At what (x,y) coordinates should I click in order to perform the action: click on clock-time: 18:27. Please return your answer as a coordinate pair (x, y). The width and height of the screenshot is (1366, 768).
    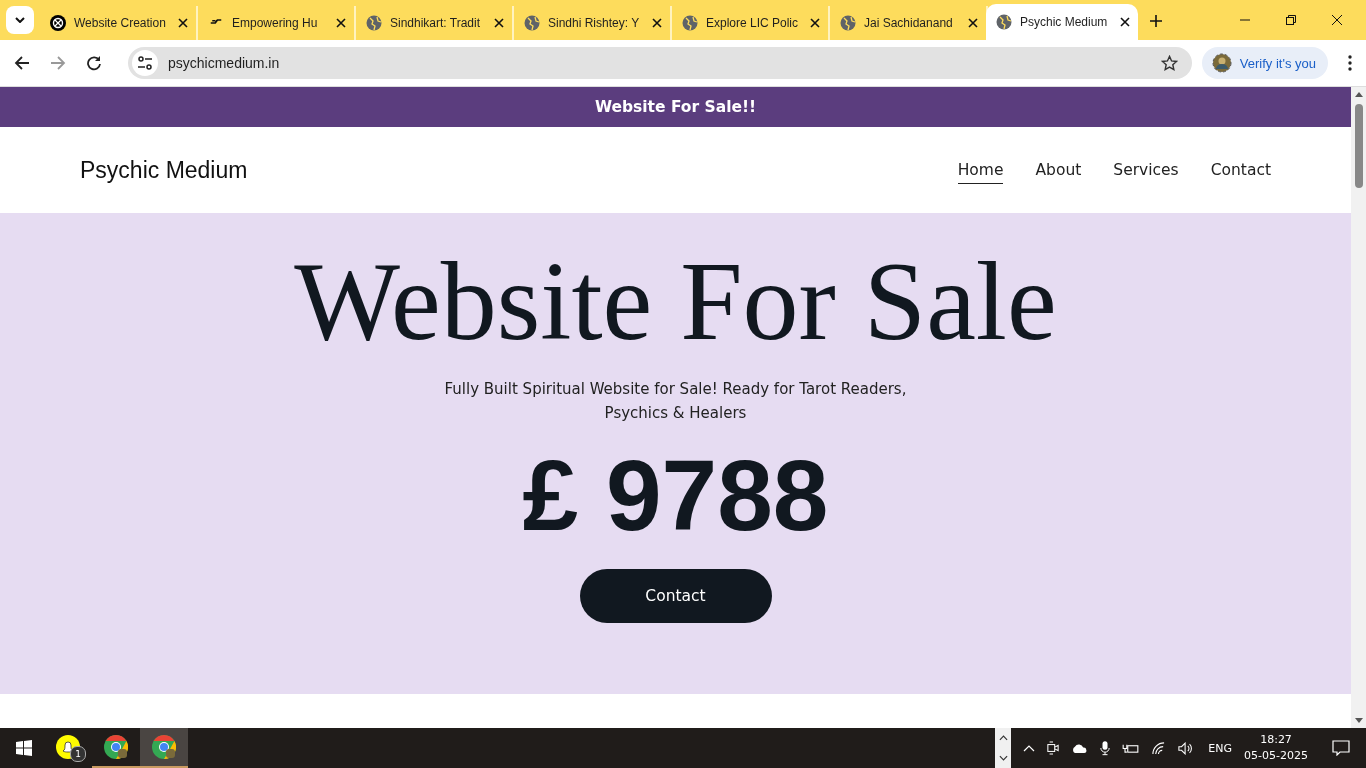
    Looking at the image, I should click on (1276, 740).